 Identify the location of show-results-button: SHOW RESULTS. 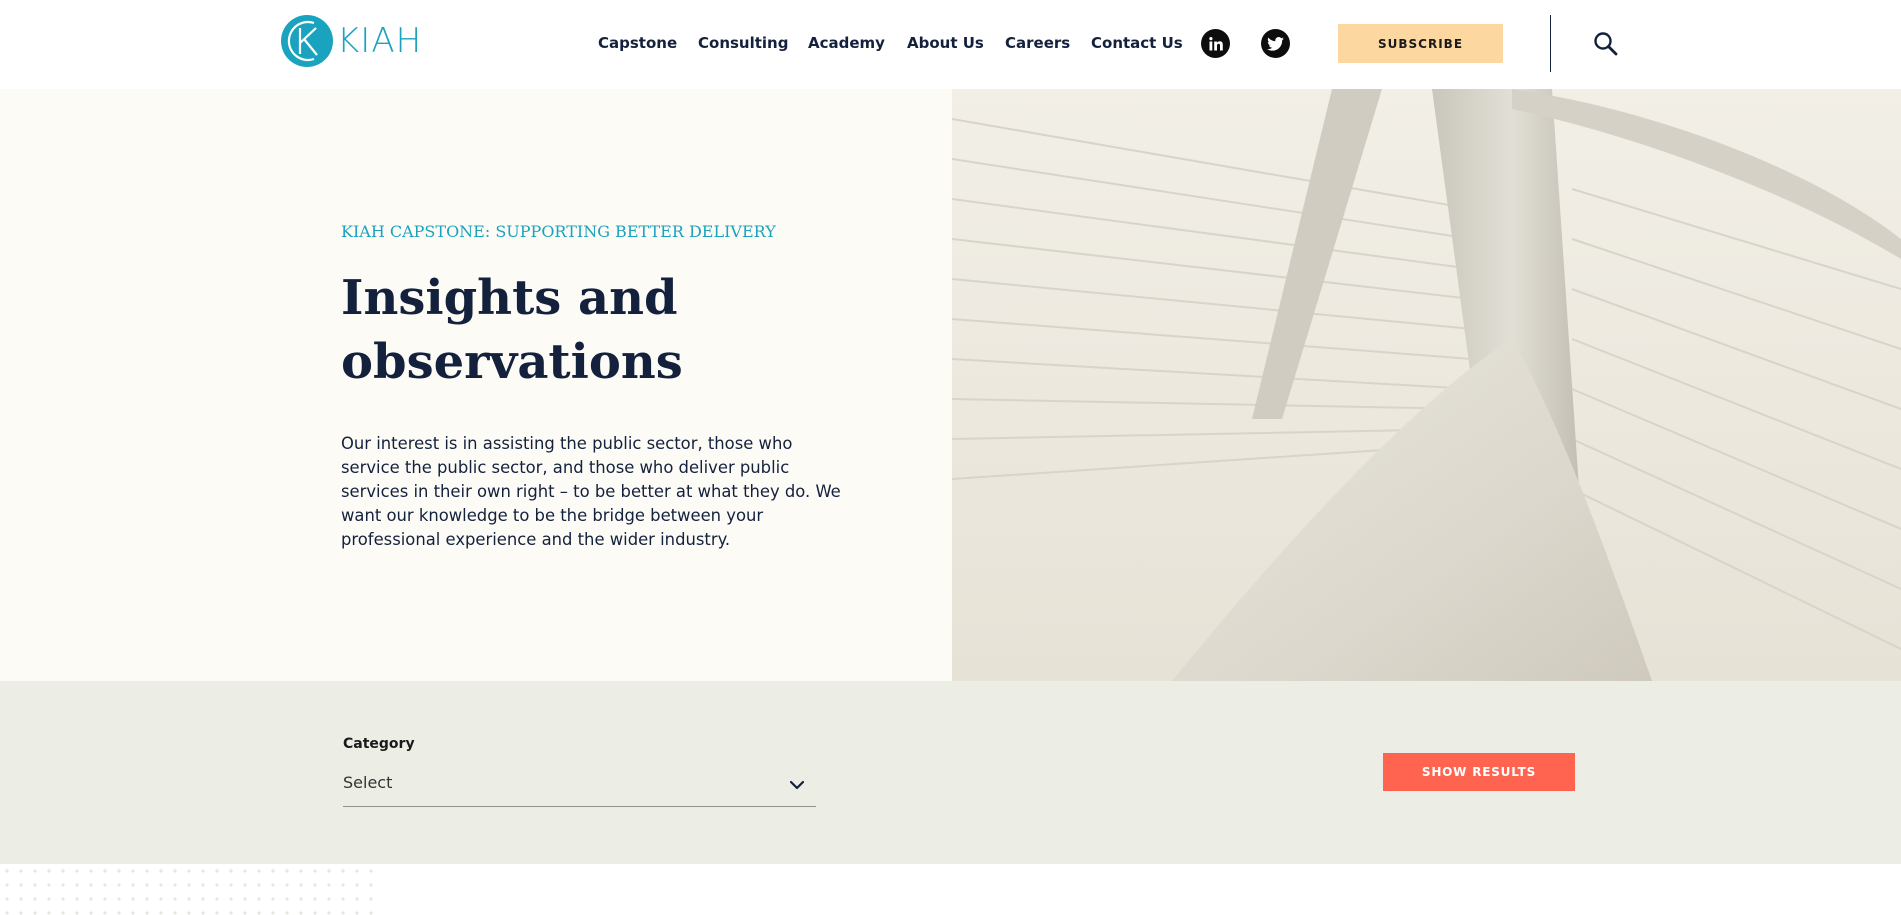
(1479, 772).